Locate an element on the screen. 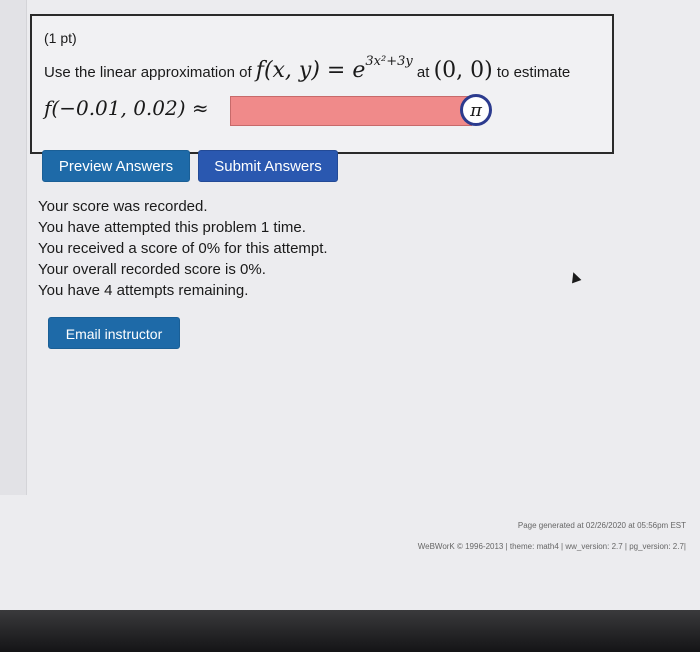 The height and width of the screenshot is (652, 700). pi-equation-editor-button: π is located at coordinates (476, 110).